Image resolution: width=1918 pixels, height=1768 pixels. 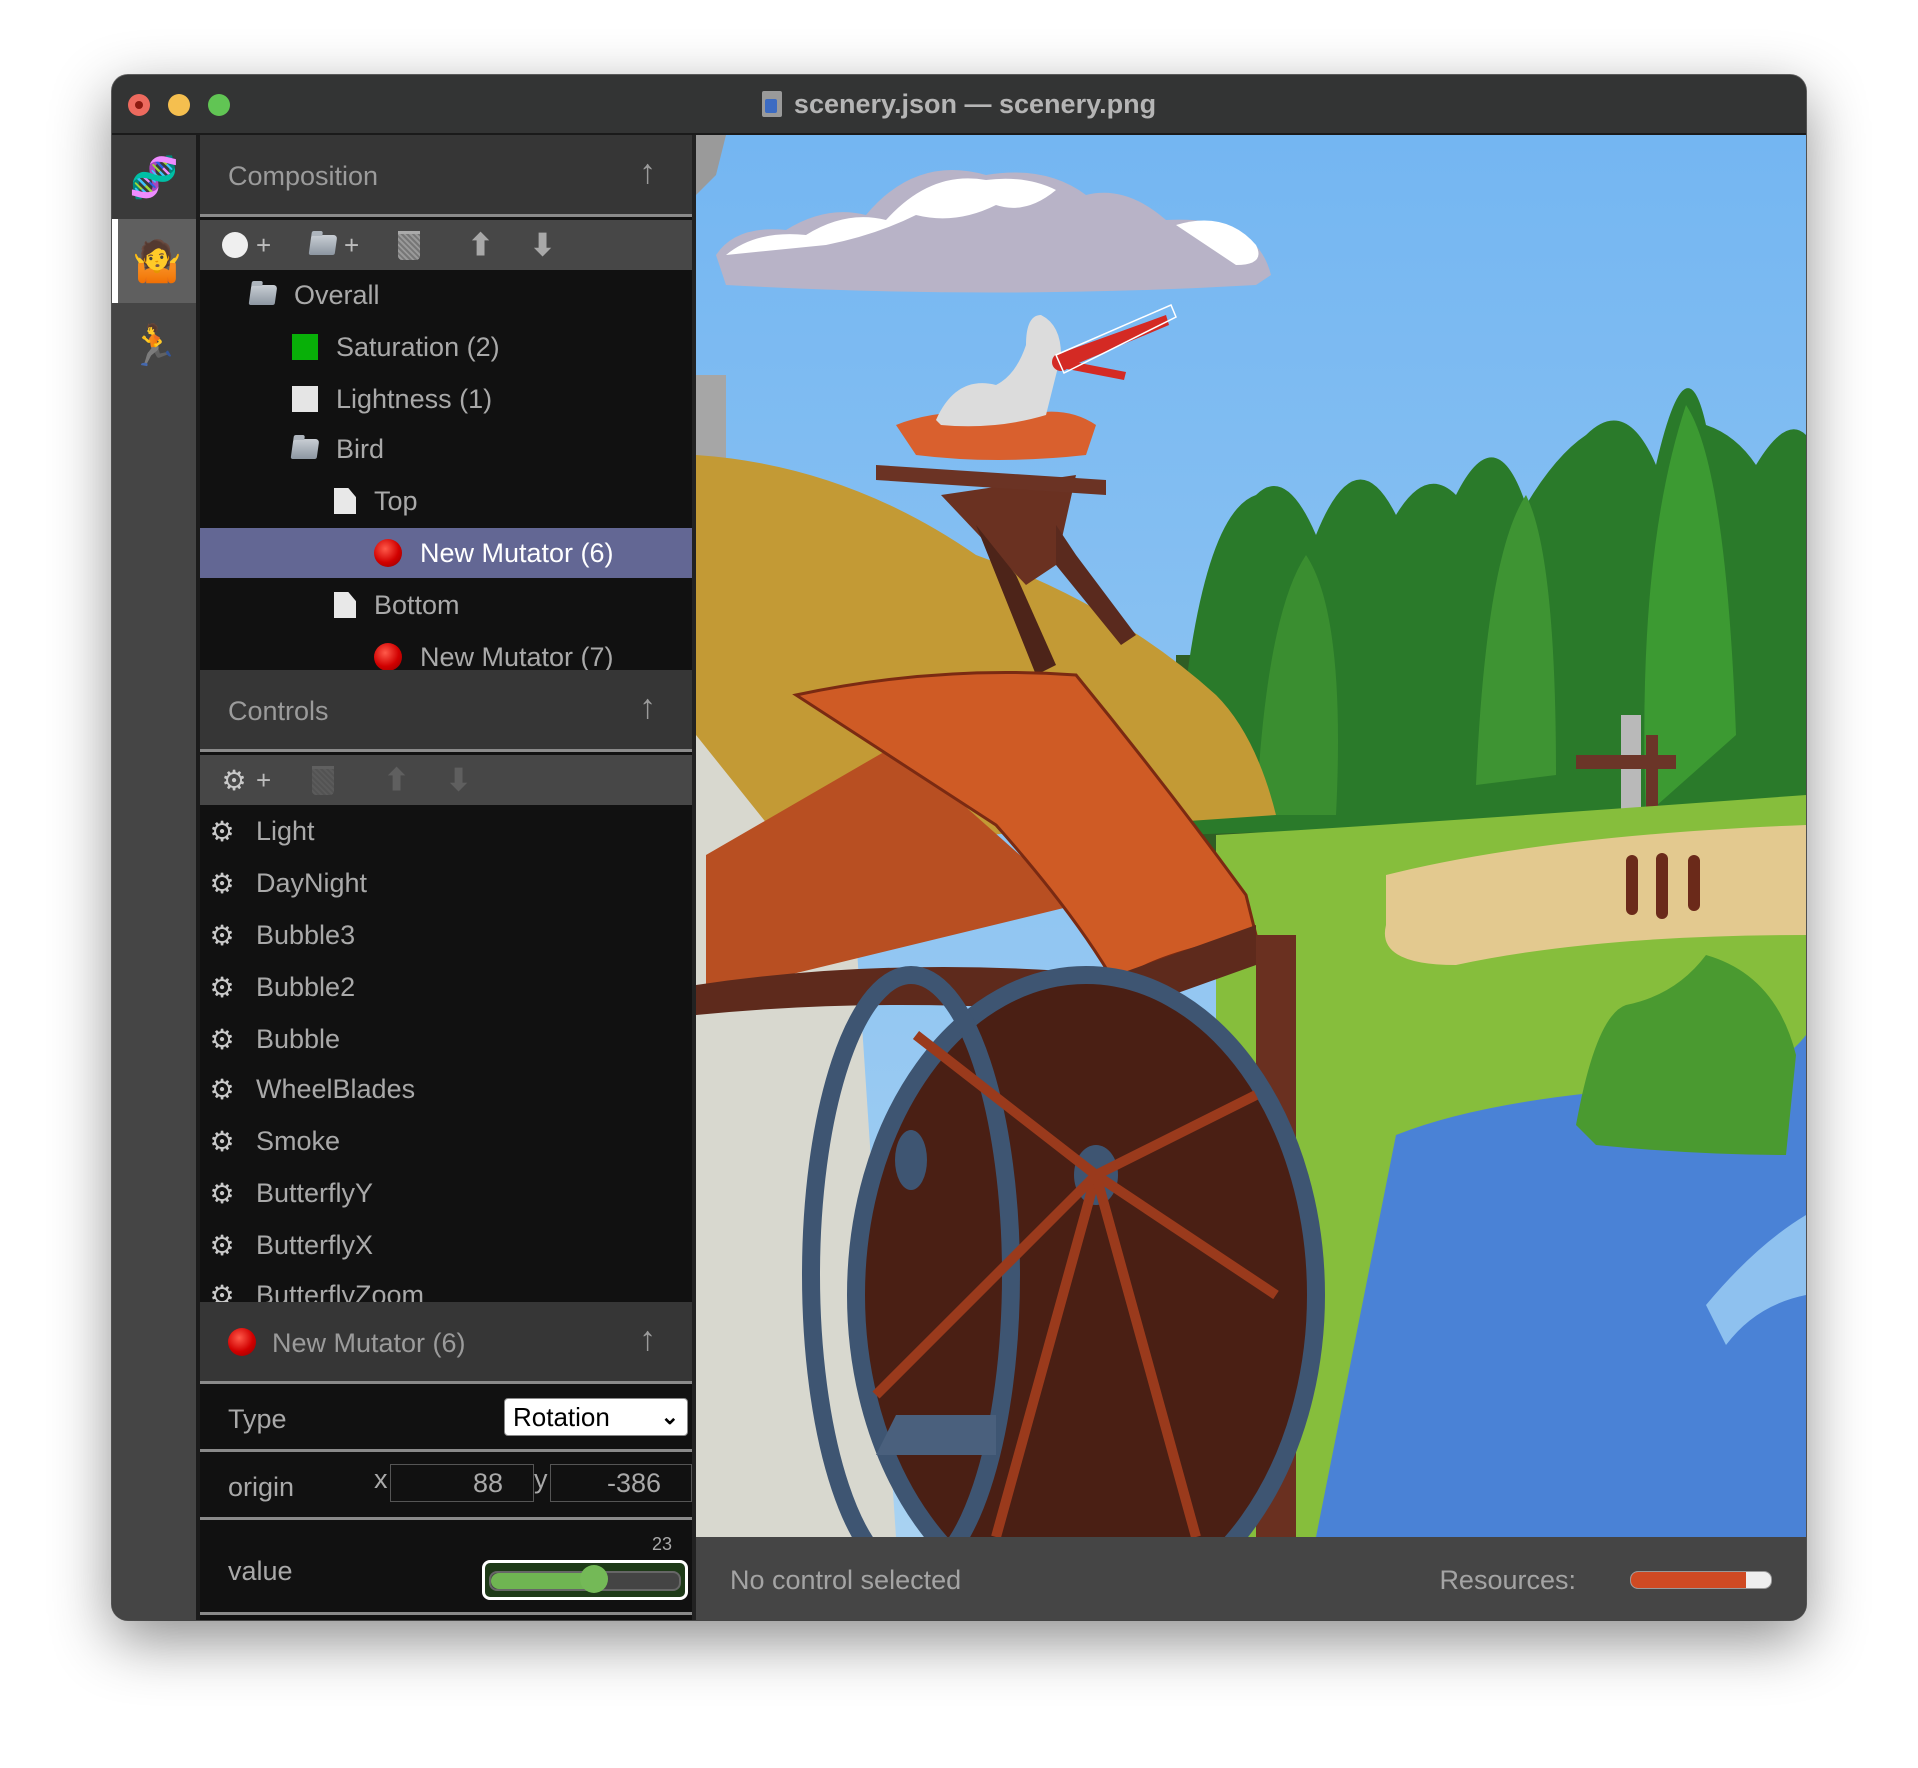 I want to click on tree-item: Bird, so click(x=446, y=449).